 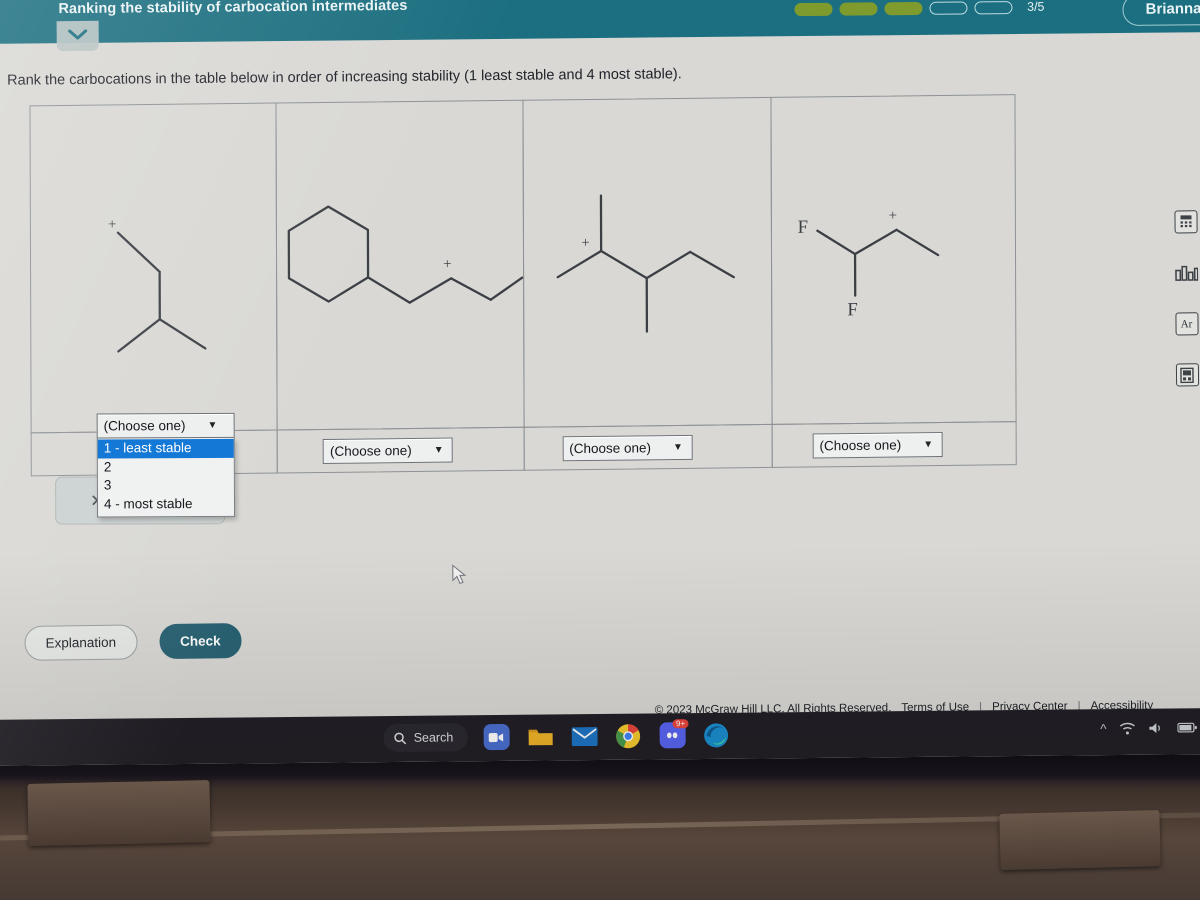 I want to click on rank-option-2: 2, so click(x=166, y=466).